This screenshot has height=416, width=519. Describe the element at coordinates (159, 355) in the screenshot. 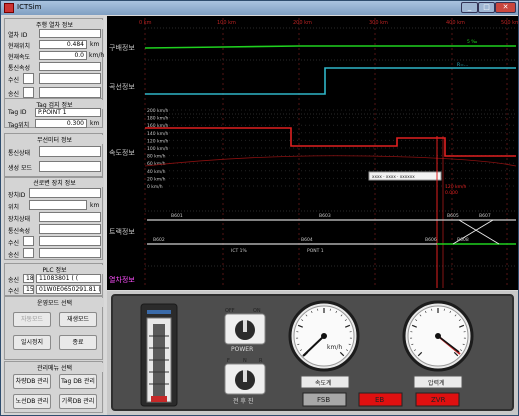

I see `master-controller` at that location.